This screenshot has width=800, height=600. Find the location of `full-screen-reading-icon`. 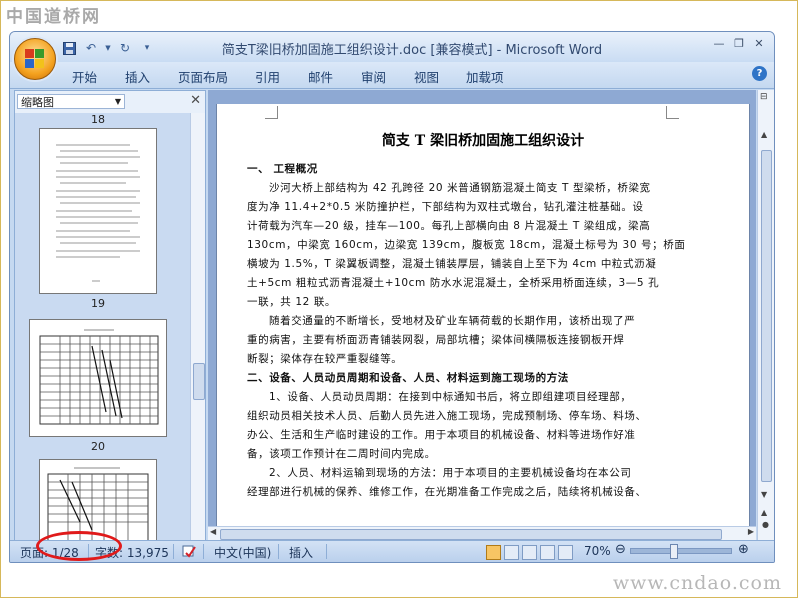

full-screen-reading-icon is located at coordinates (511, 552).